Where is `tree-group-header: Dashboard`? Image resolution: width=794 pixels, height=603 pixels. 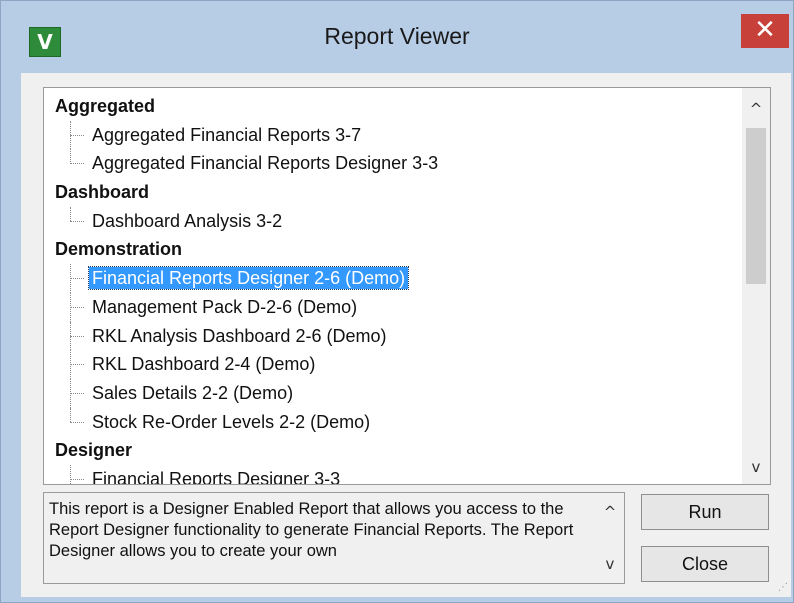
tree-group-header: Dashboard is located at coordinates (392, 192).